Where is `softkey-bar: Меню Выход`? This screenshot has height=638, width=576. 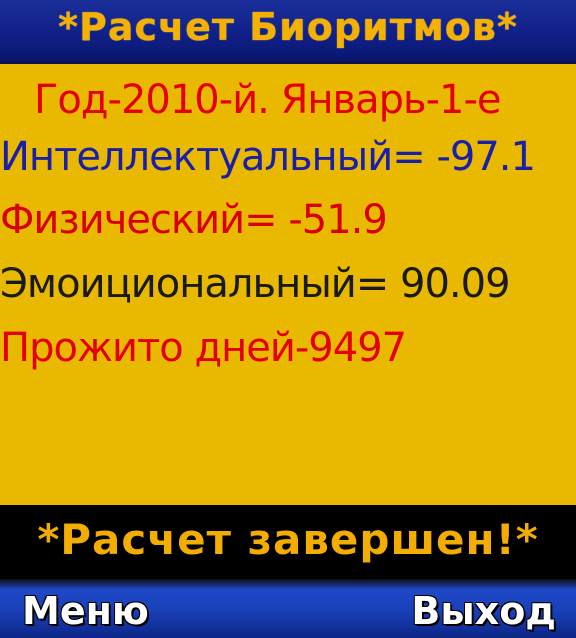 softkey-bar: Меню Выход is located at coordinates (288, 608).